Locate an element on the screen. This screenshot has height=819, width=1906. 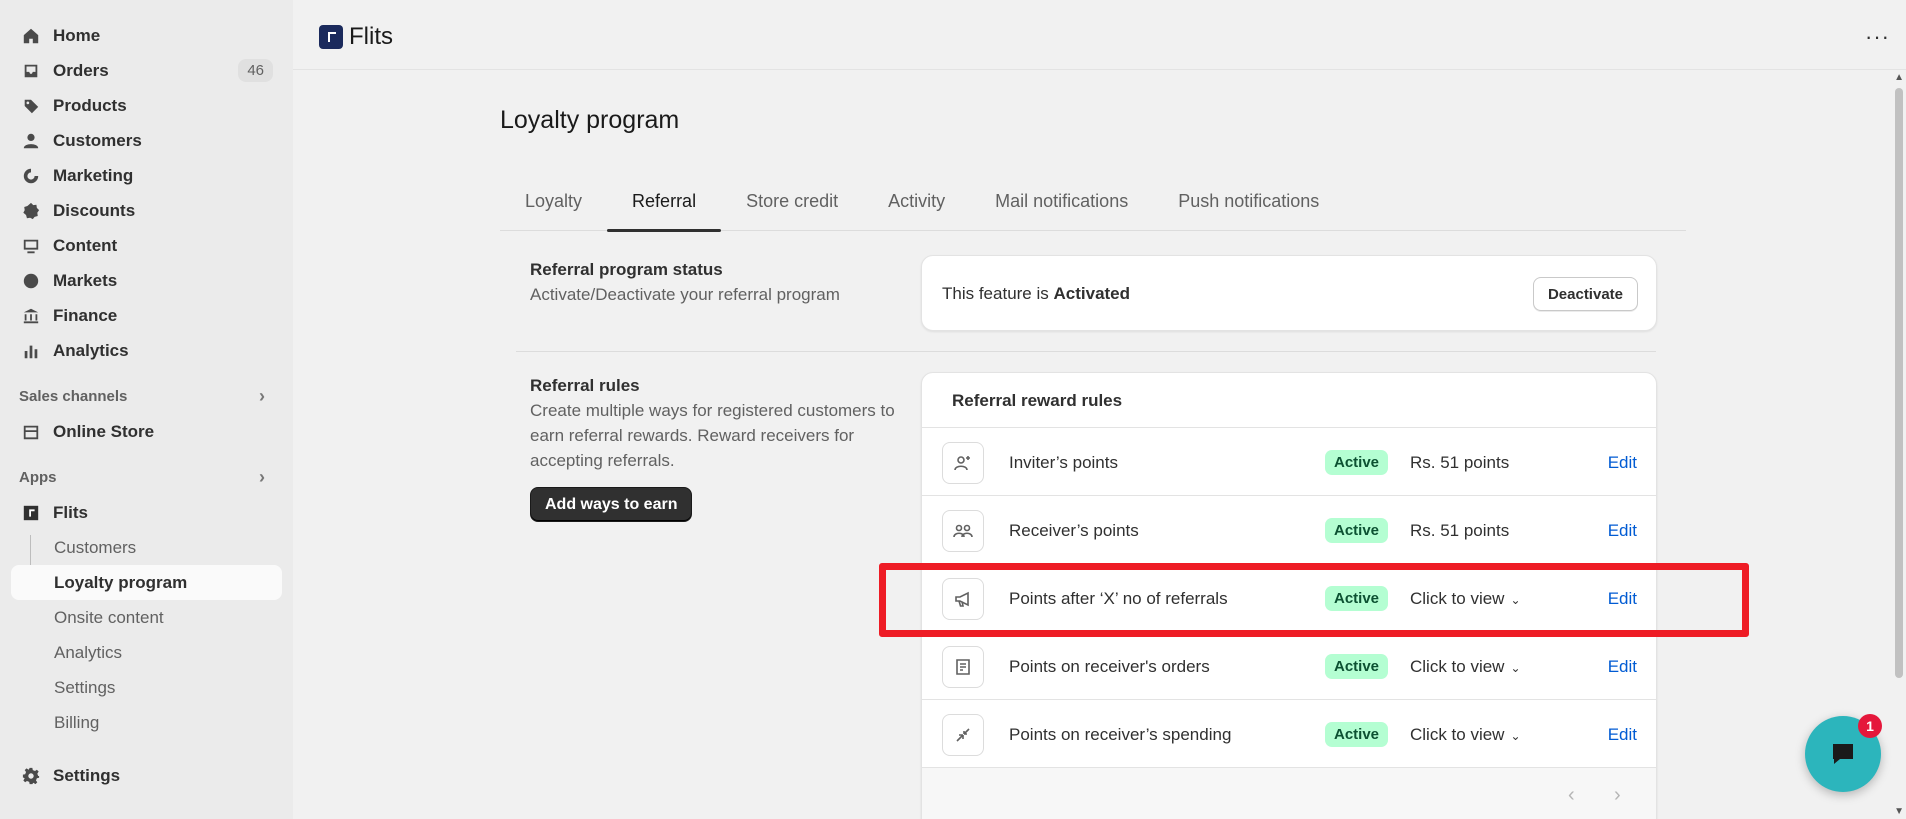
sales-channels-label: Sales channels is located at coordinates (73, 396).